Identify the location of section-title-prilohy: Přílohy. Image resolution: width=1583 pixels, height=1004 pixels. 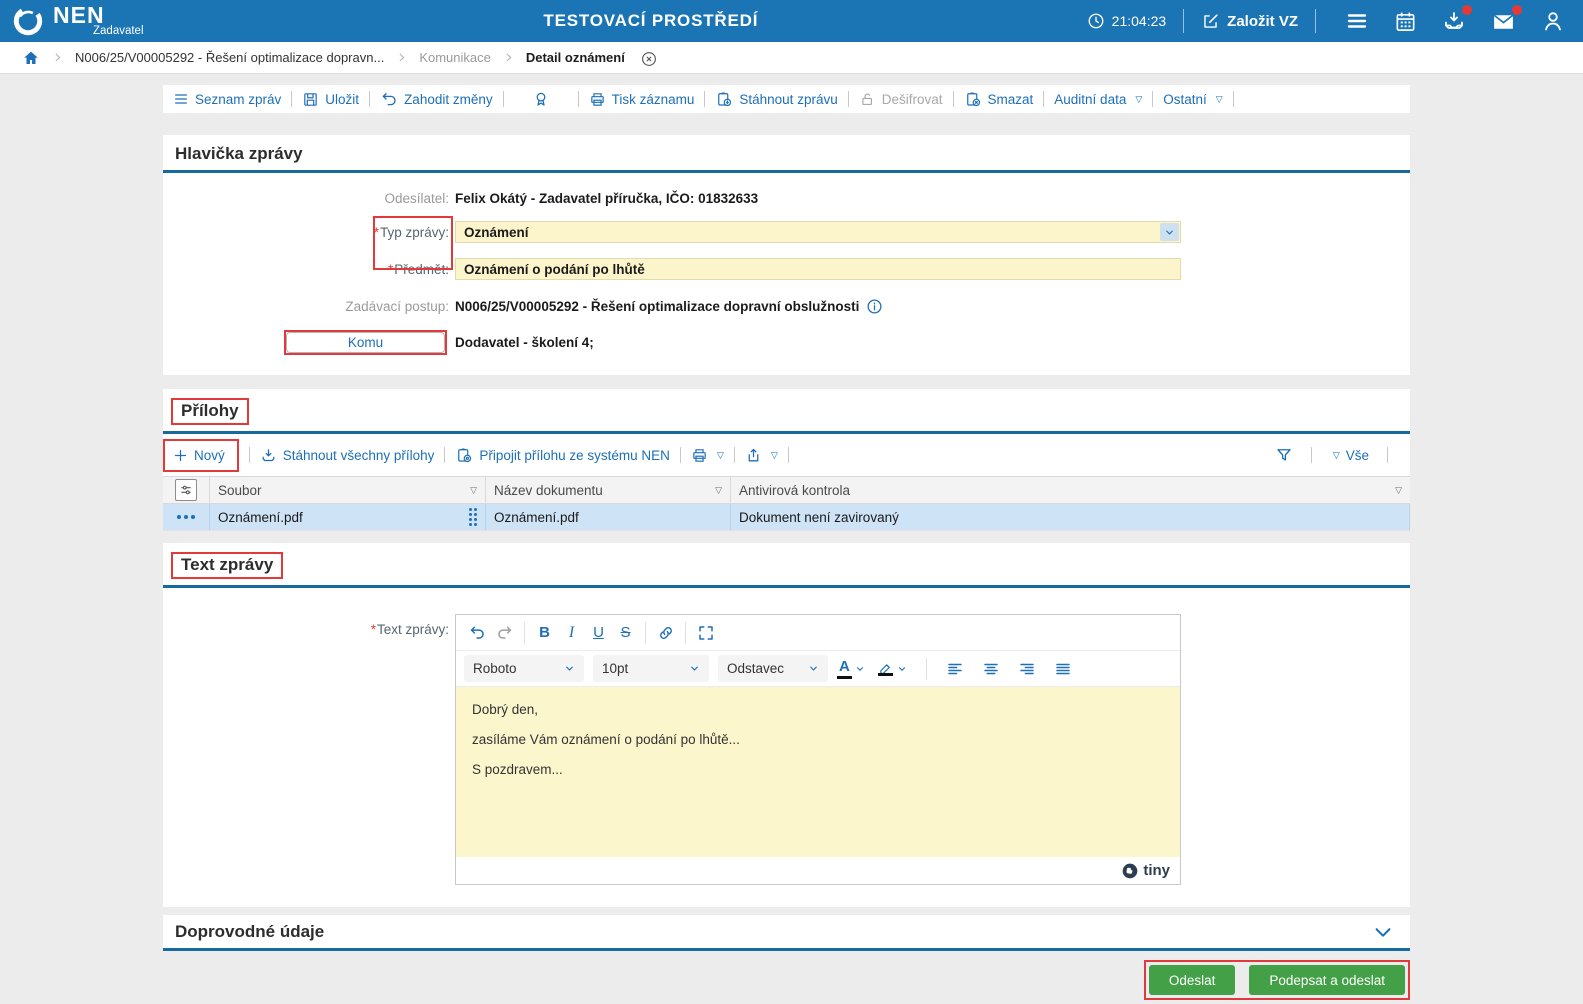
(210, 410).